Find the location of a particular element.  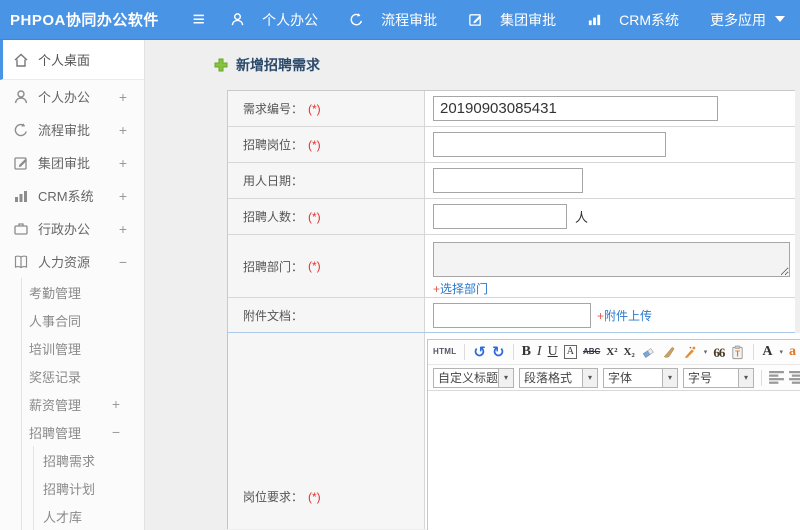

sidebar-item-attendance: 考勤管理 is located at coordinates (83, 292).